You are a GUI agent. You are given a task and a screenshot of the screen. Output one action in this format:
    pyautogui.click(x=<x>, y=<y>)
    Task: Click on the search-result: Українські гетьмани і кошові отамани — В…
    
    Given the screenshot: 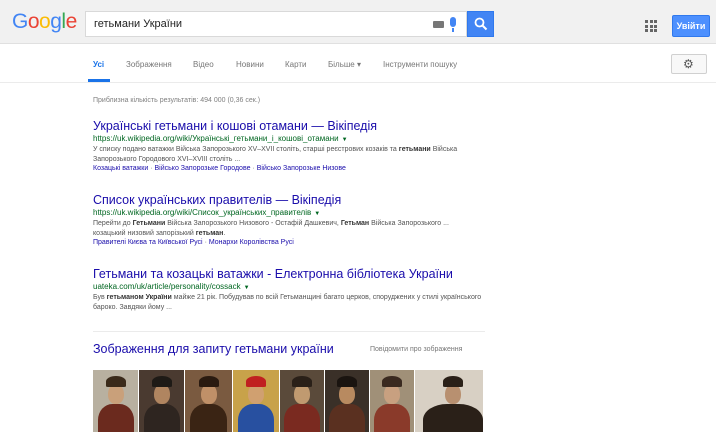 What is the action you would take?
    pyautogui.click(x=288, y=146)
    